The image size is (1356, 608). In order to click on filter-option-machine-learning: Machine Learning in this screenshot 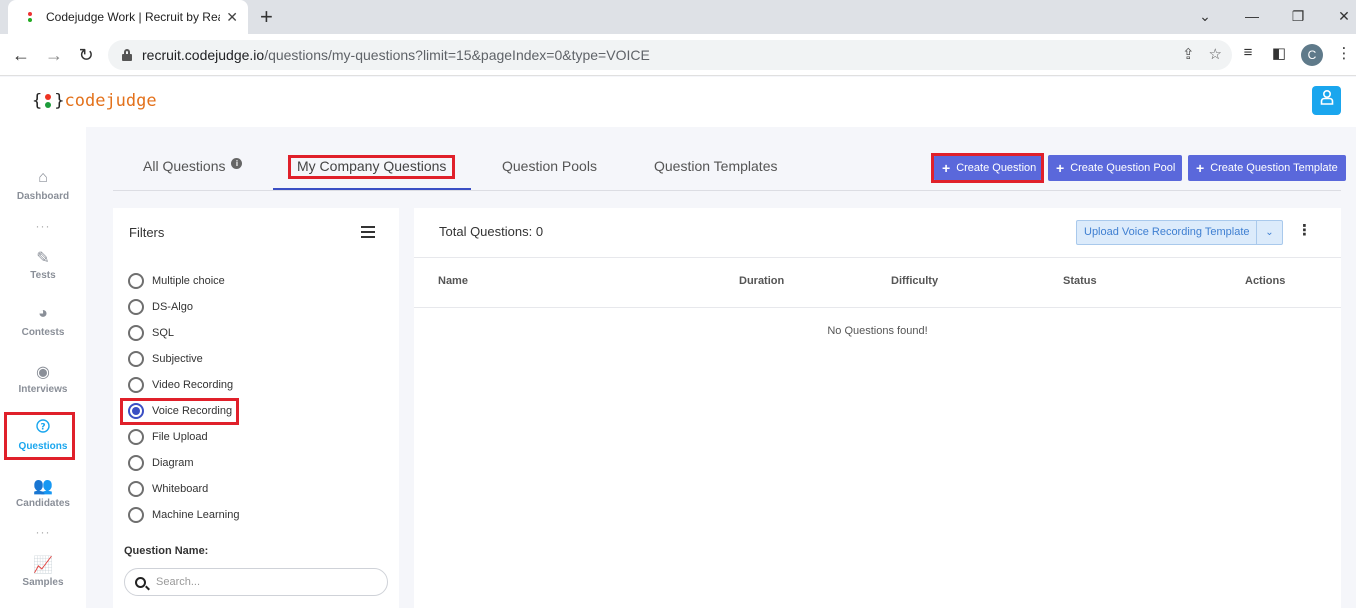, I will do `click(183, 515)`.